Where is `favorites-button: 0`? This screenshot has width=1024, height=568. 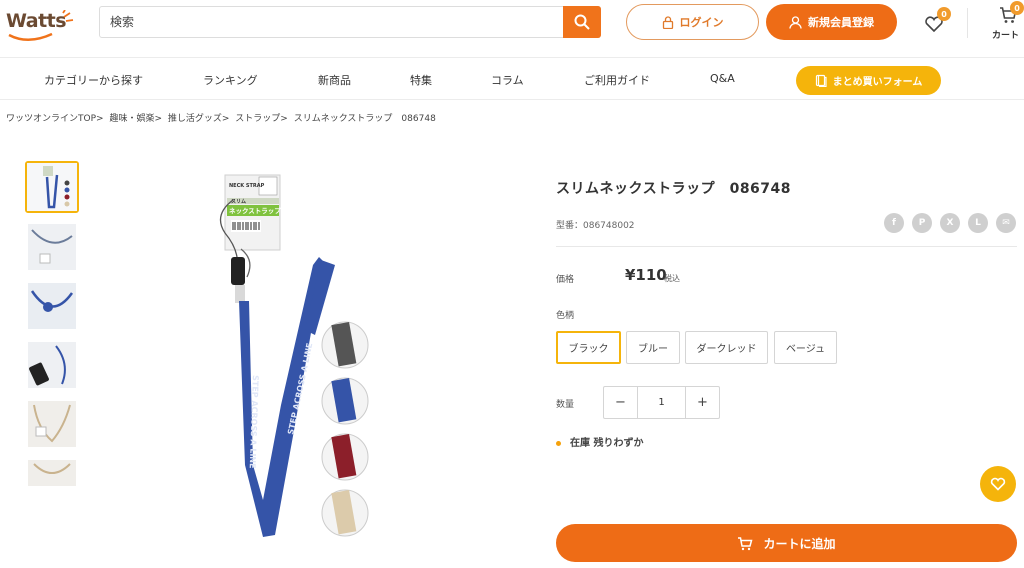
favorites-button: 0 is located at coordinates (937, 20).